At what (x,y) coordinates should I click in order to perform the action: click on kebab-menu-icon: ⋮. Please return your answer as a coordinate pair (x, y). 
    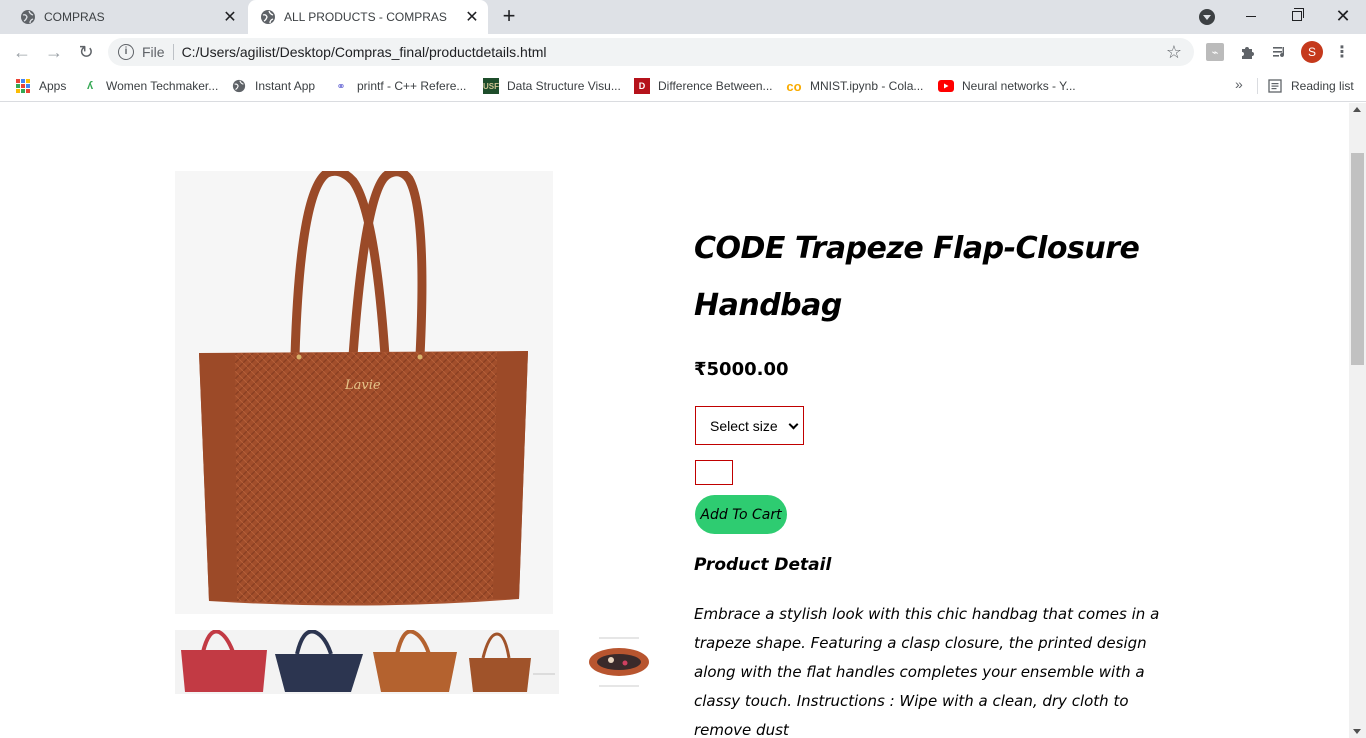
    Looking at the image, I should click on (1342, 52).